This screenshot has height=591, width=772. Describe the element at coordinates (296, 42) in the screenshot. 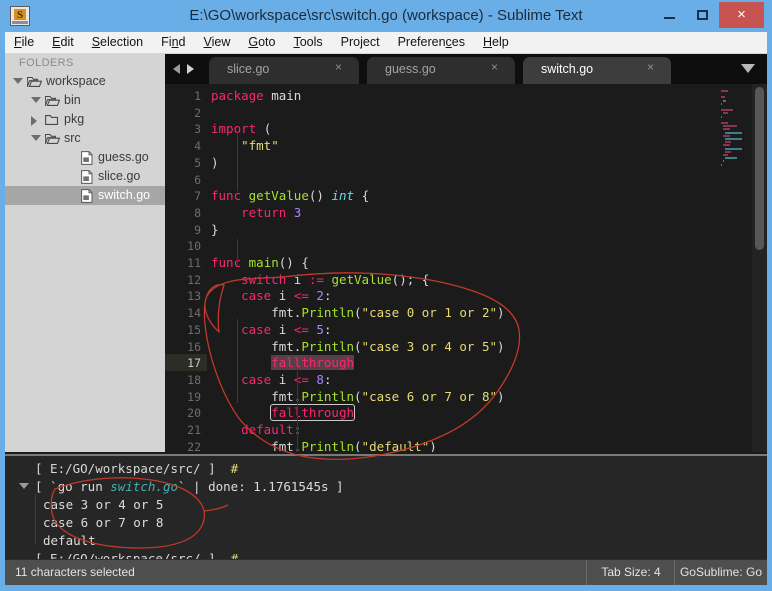

I see `menu-accelerator: T` at that location.